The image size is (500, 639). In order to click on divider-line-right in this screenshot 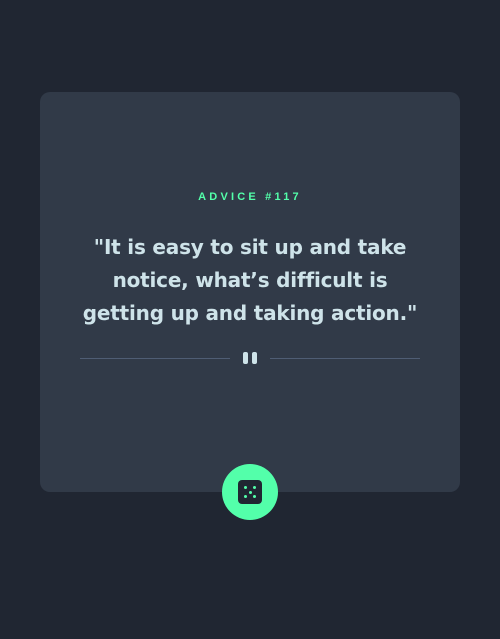, I will do `click(345, 358)`.